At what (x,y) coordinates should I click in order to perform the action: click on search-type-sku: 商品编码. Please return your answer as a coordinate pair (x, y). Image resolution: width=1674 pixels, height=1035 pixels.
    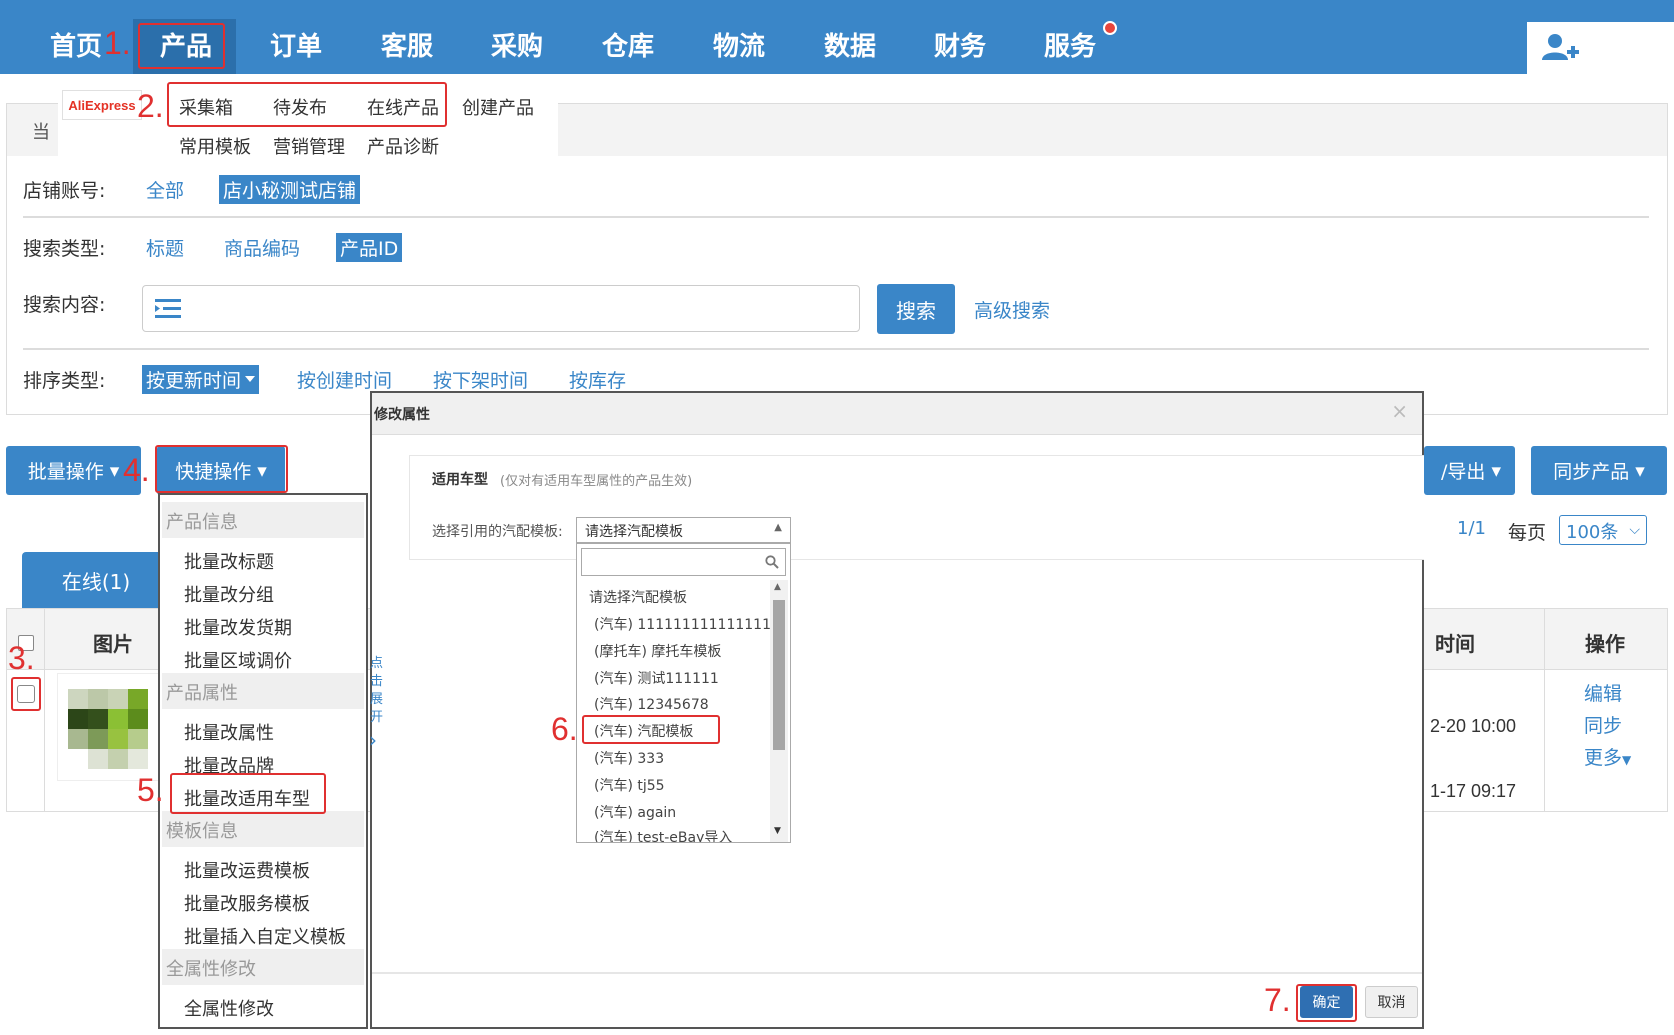
    Looking at the image, I should click on (262, 247).